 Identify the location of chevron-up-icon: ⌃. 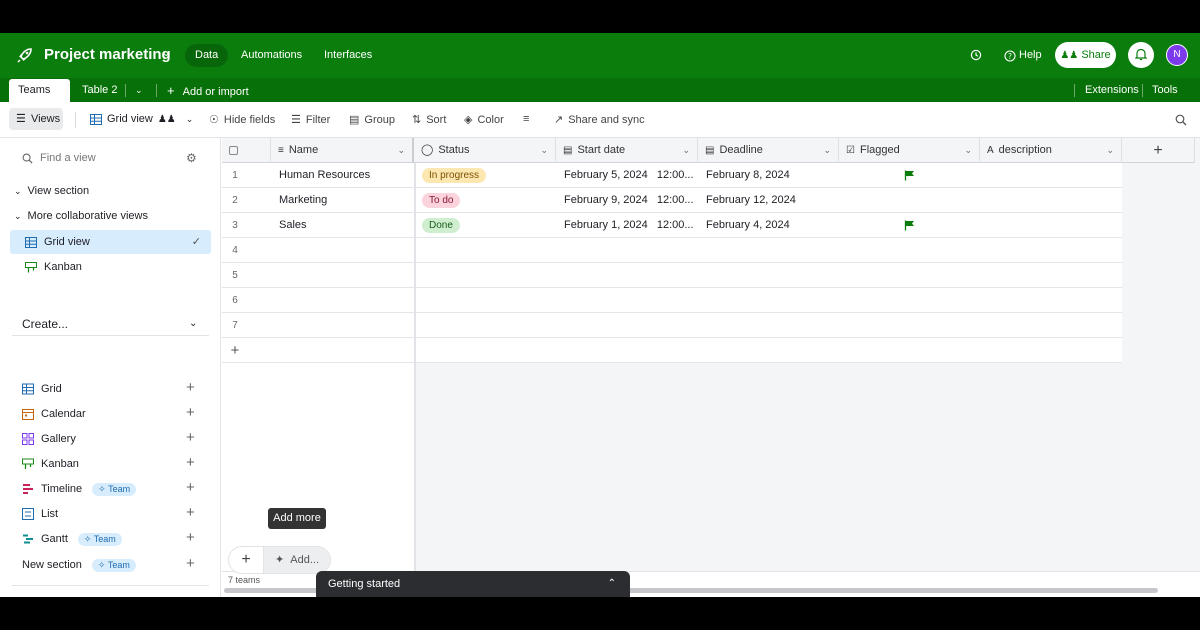
(612, 584).